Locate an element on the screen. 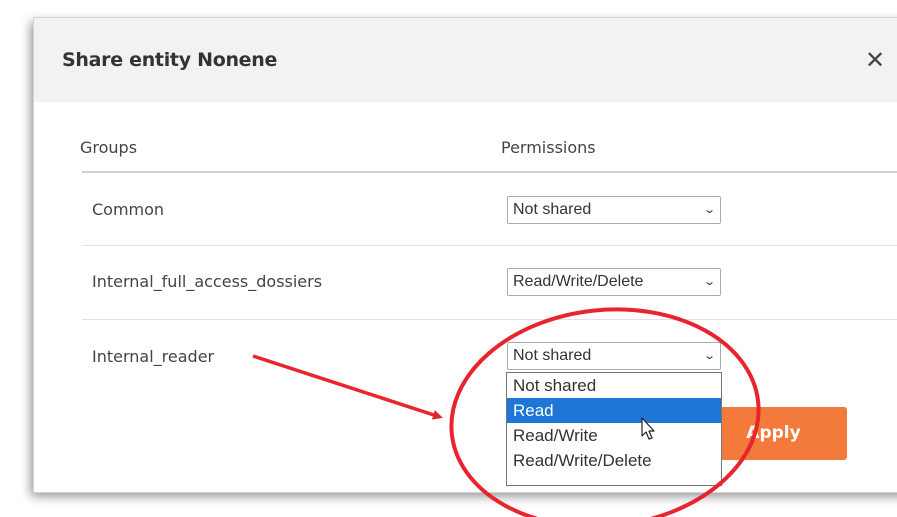  group-name-common: Common is located at coordinates (128, 209).